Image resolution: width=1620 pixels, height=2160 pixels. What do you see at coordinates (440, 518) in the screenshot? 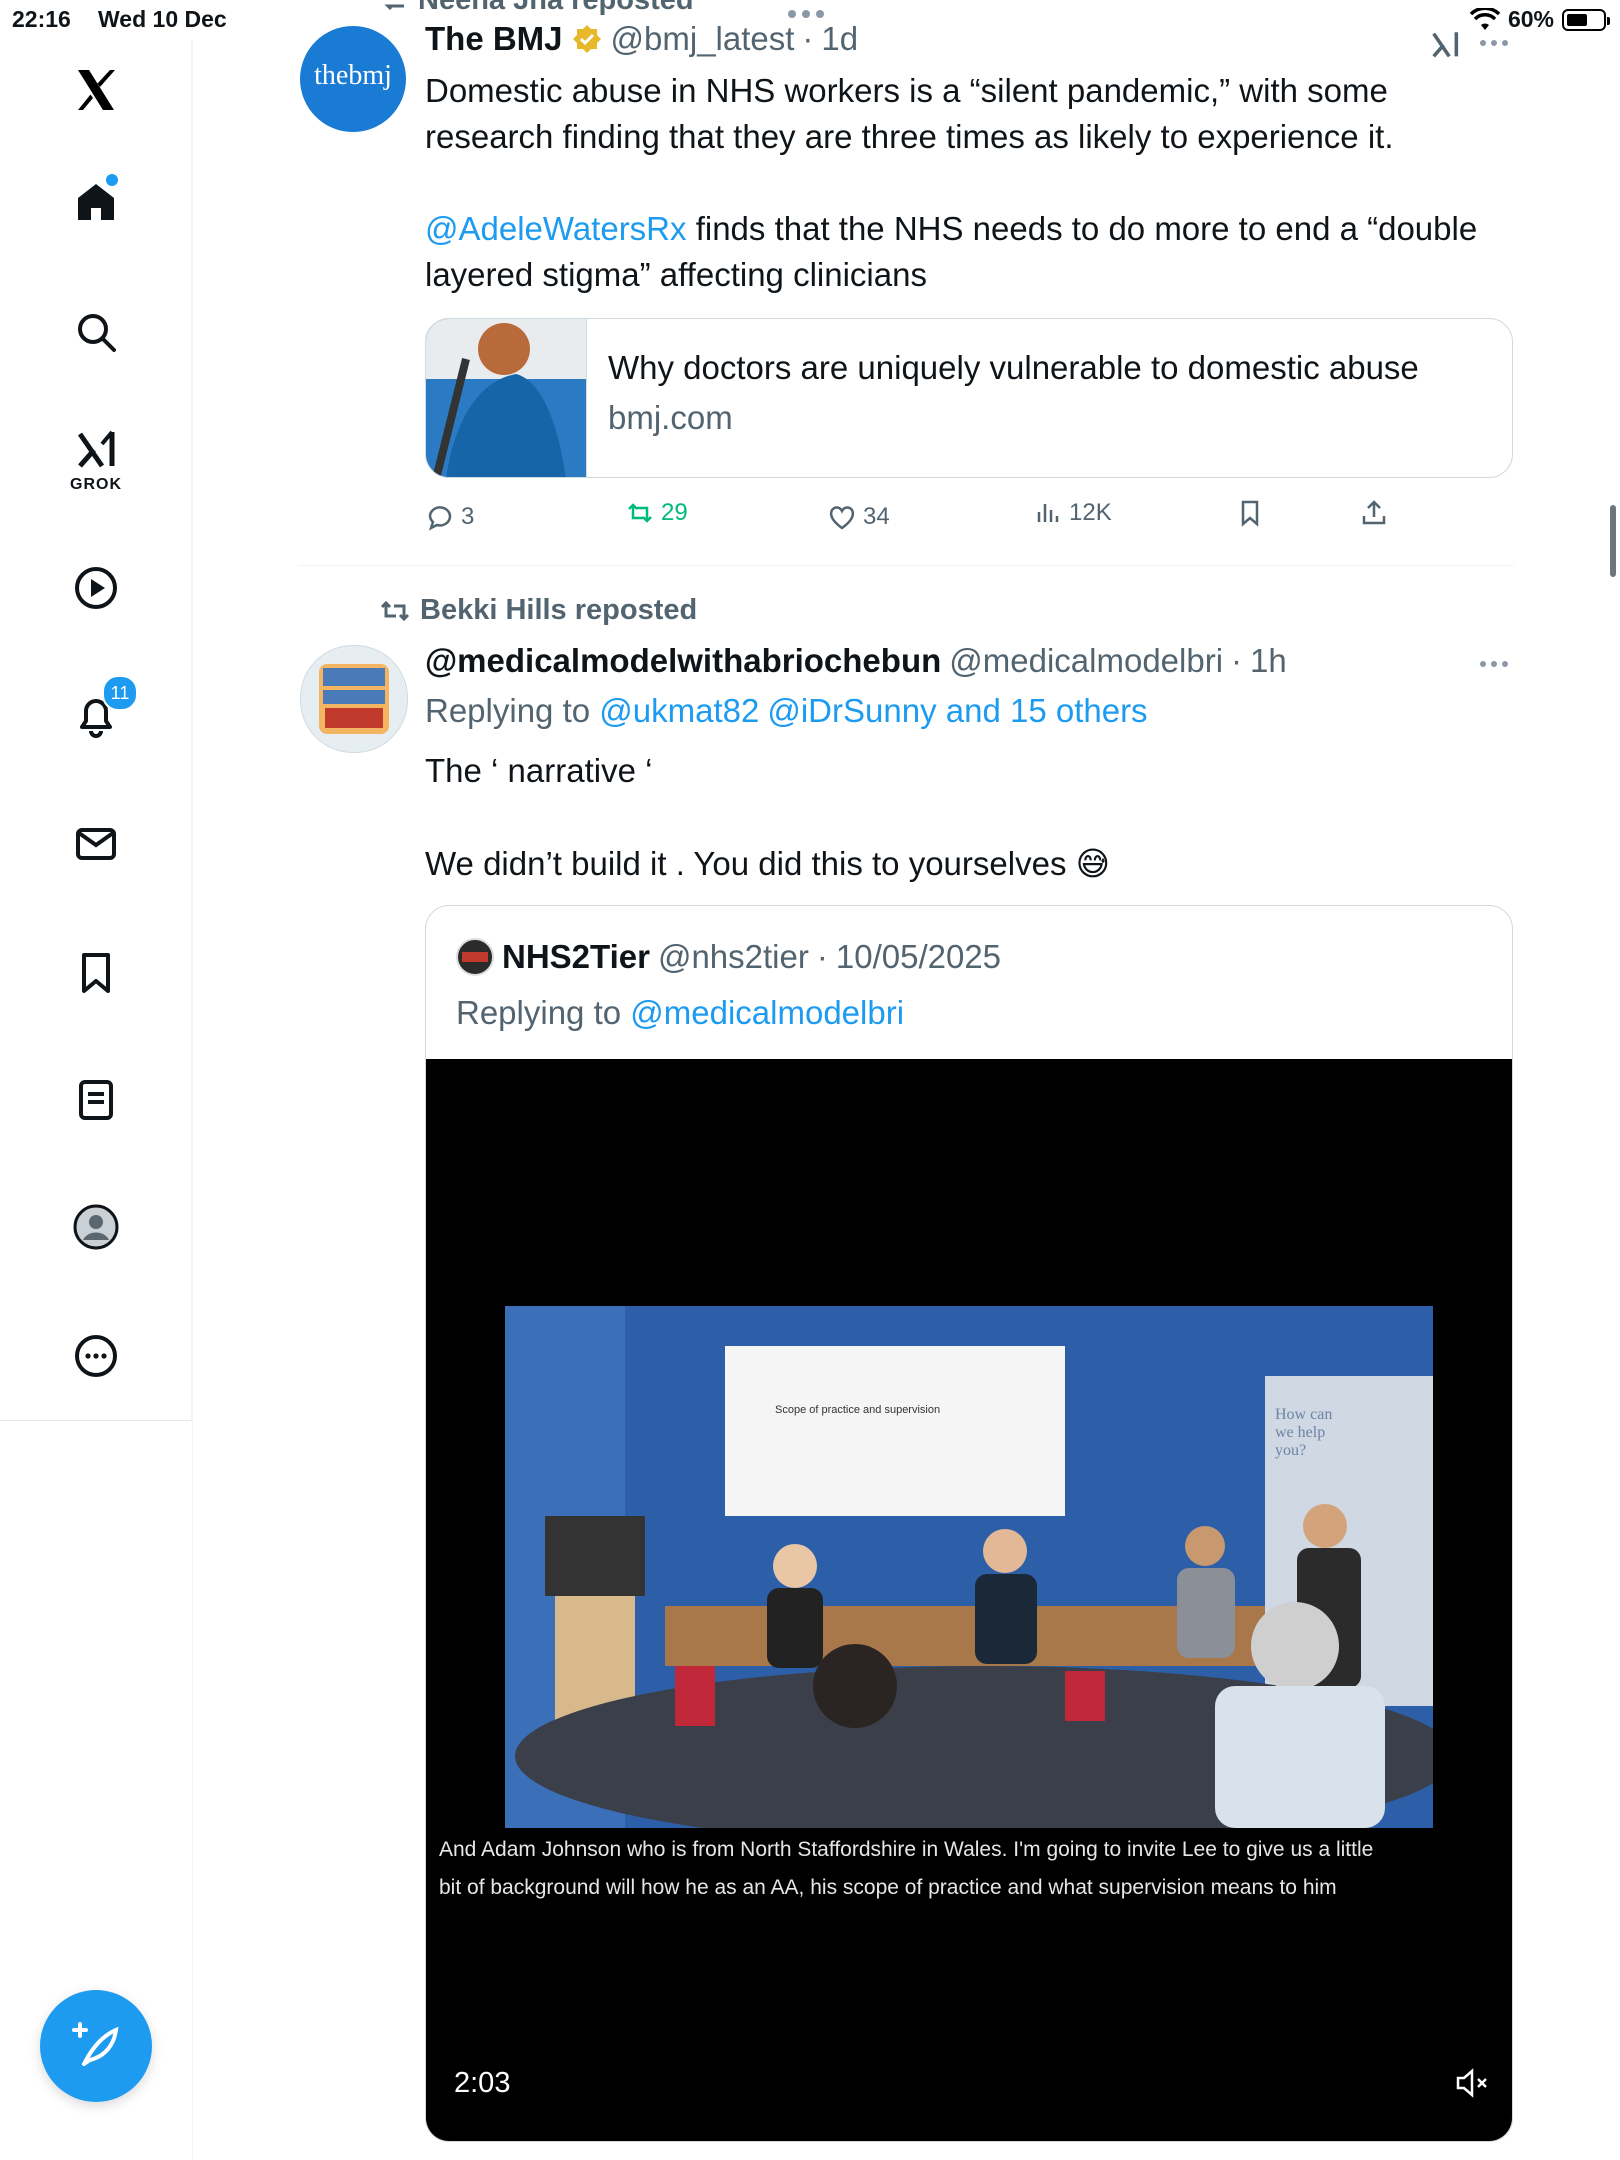
I see `reply-icon` at bounding box center [440, 518].